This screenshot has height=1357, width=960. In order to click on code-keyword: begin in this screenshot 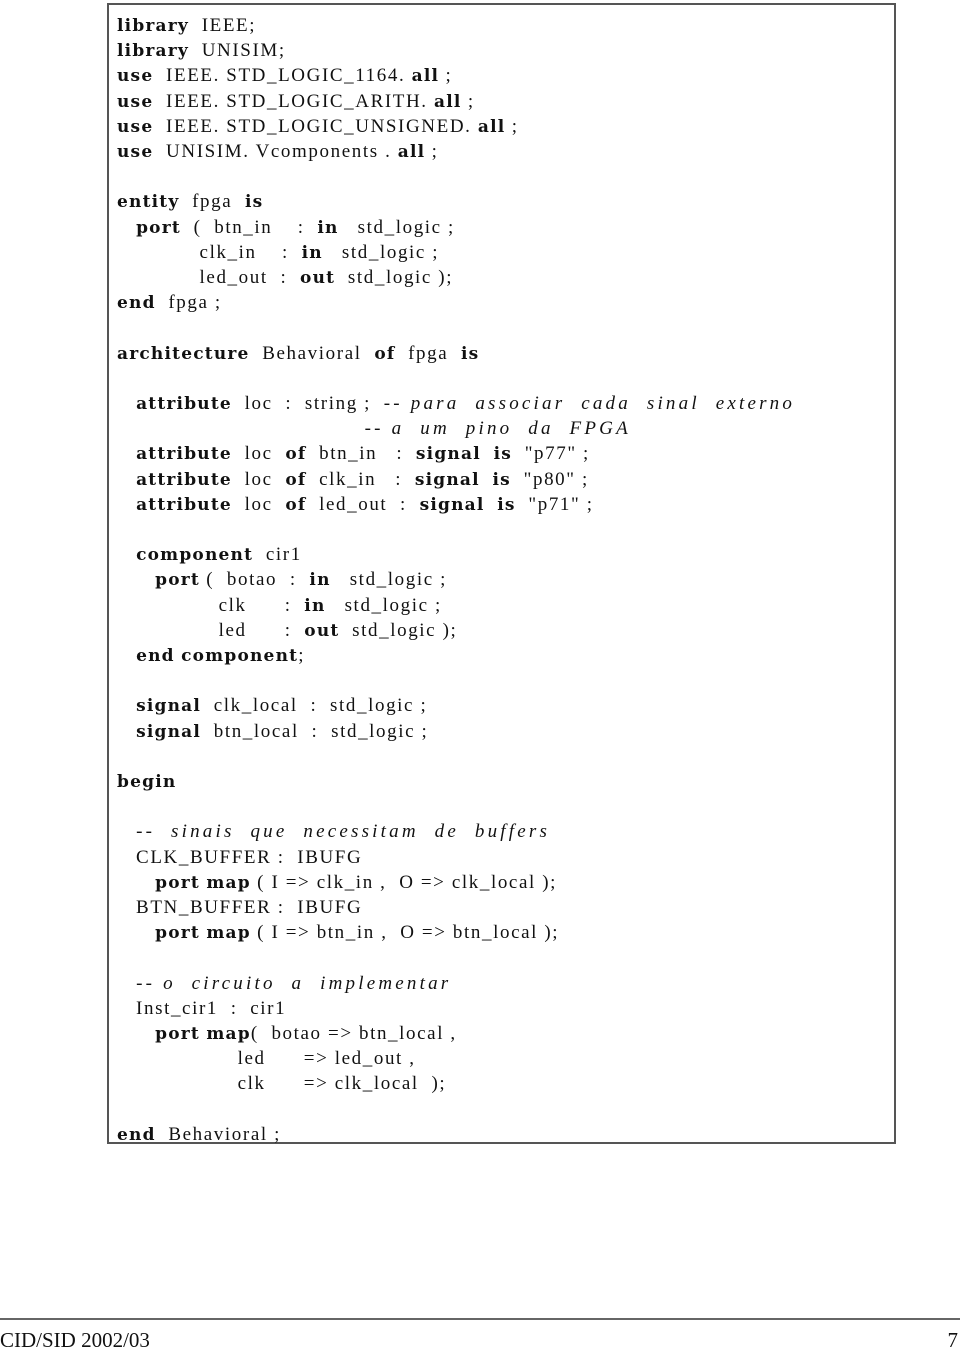, I will do `click(147, 782)`.